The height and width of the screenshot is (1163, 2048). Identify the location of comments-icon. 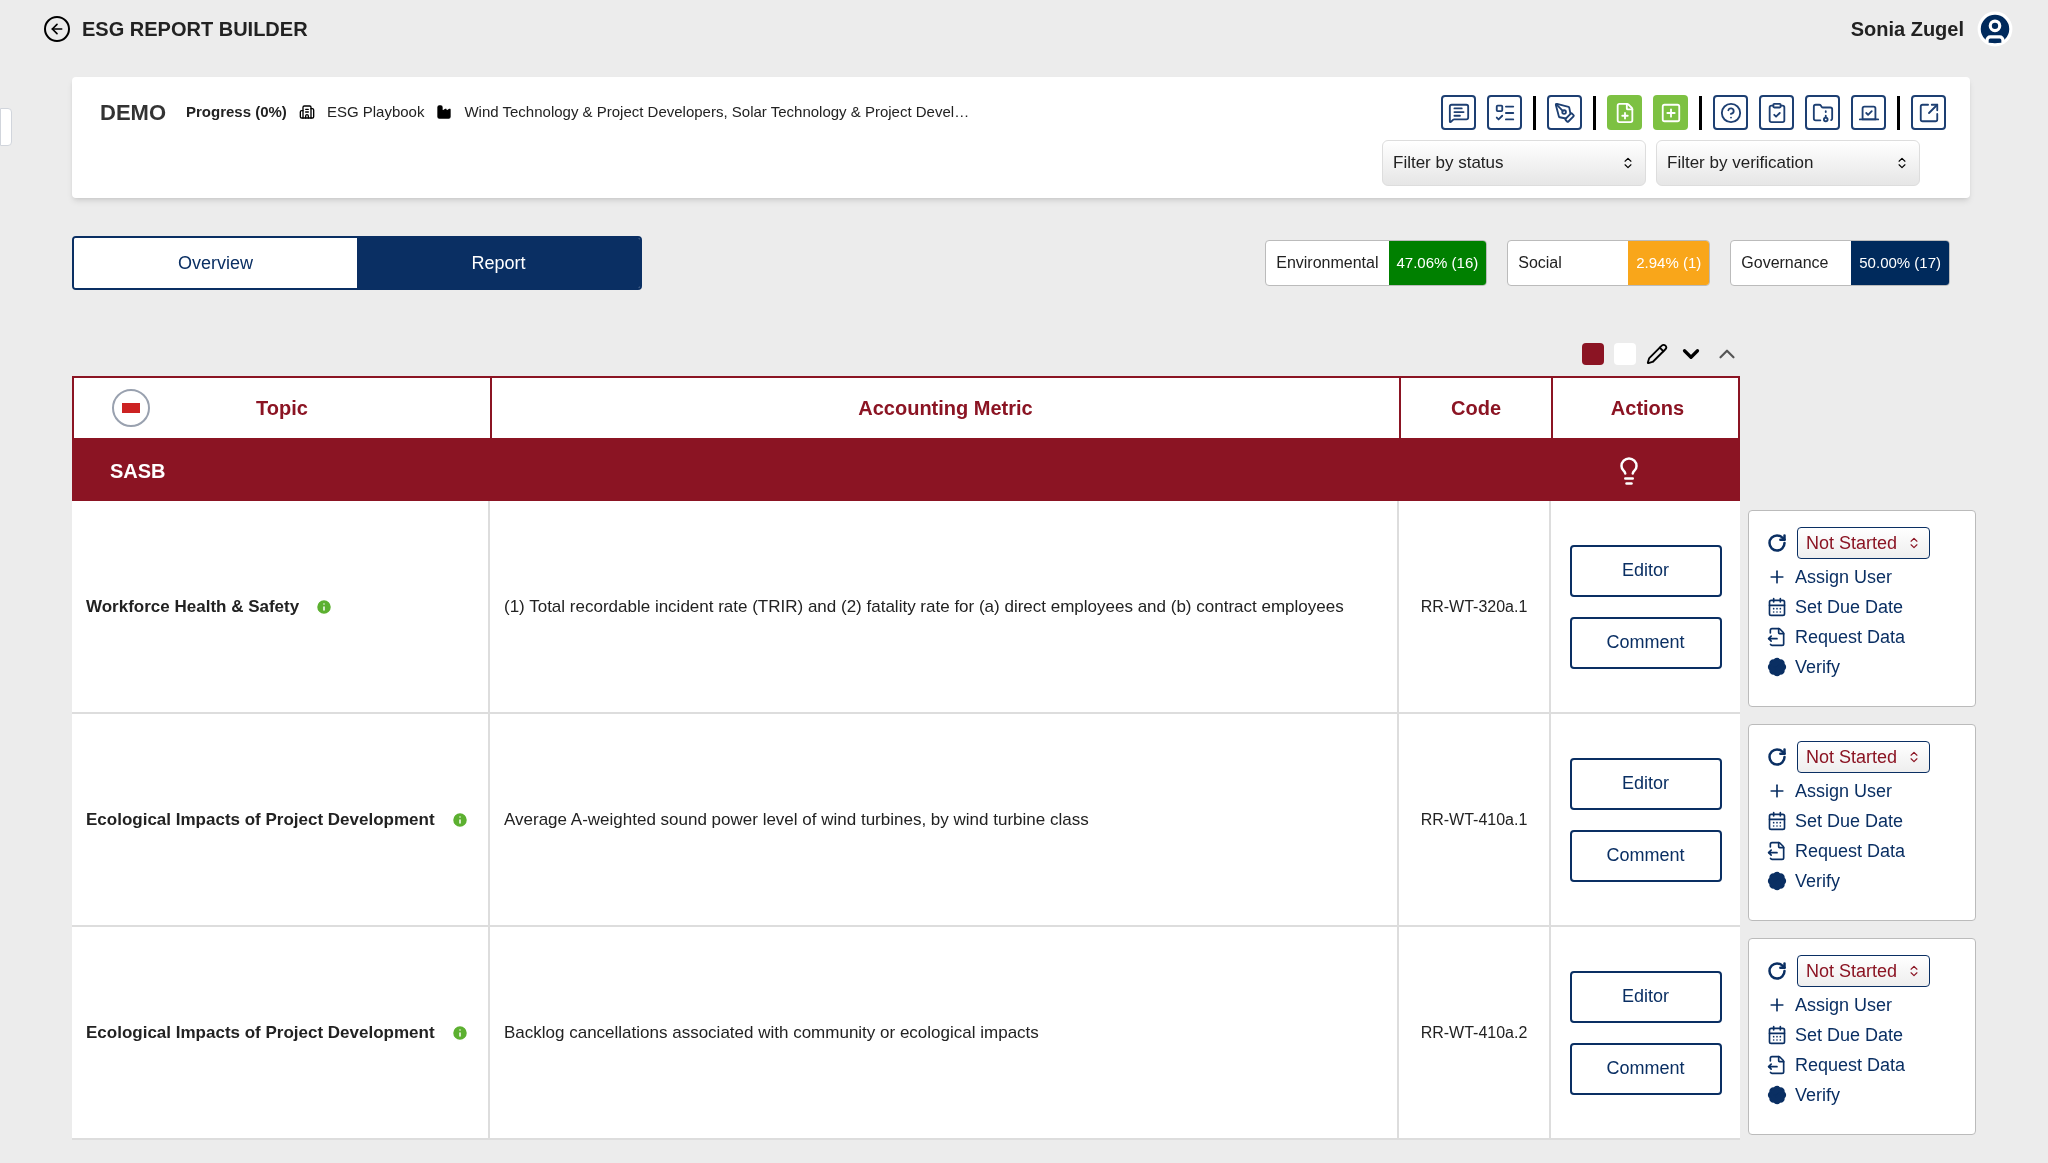
(1458, 112).